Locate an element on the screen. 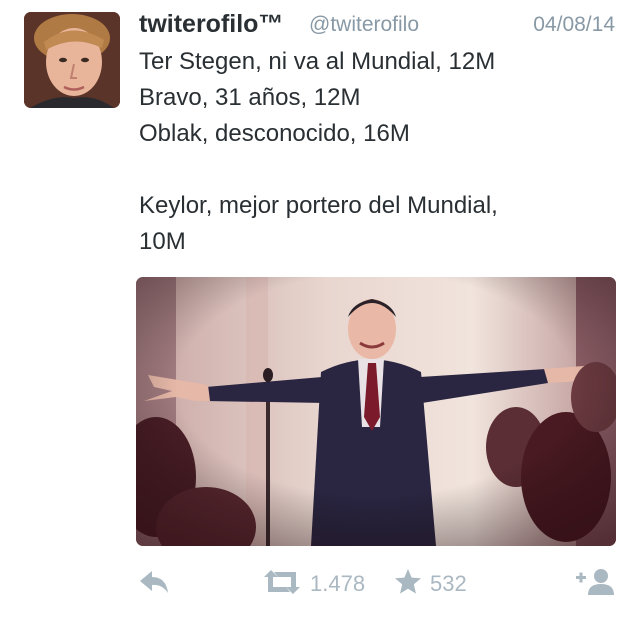  star-icon is located at coordinates (408, 584).